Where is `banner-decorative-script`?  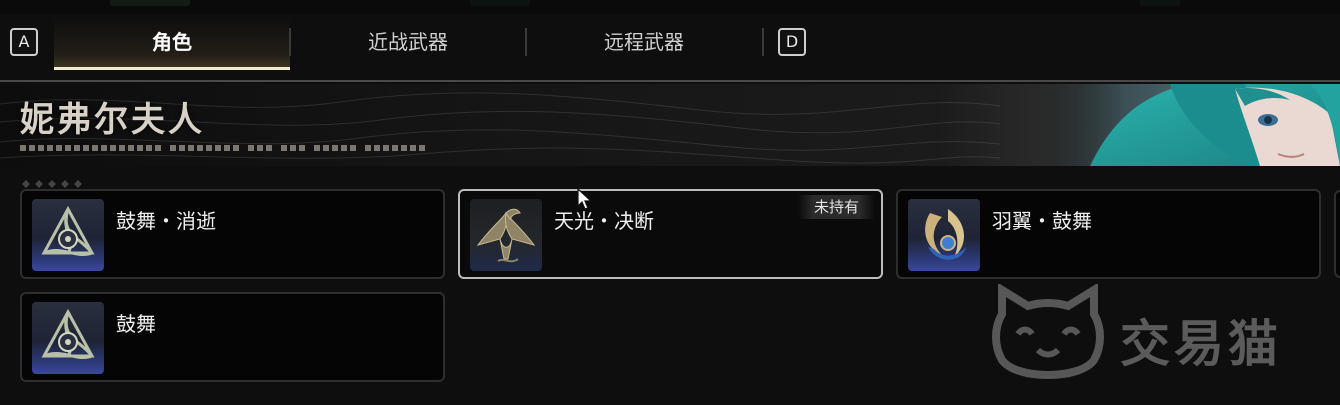 banner-decorative-script is located at coordinates (222, 148).